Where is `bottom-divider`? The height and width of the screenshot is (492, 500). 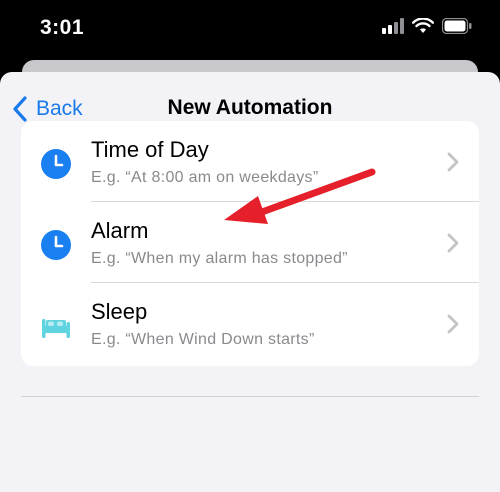
bottom-divider is located at coordinates (250, 396).